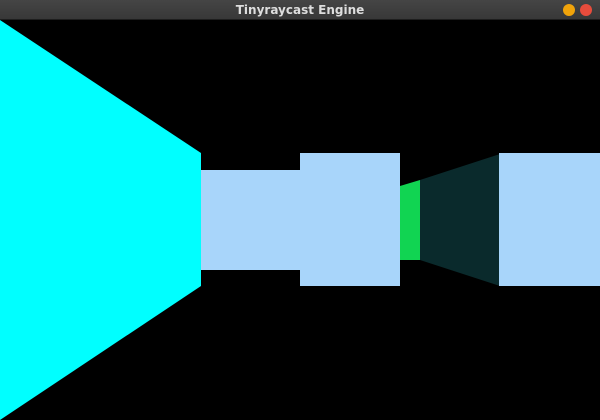  Describe the element at coordinates (569, 10) in the screenshot. I see `minimize-button` at that location.